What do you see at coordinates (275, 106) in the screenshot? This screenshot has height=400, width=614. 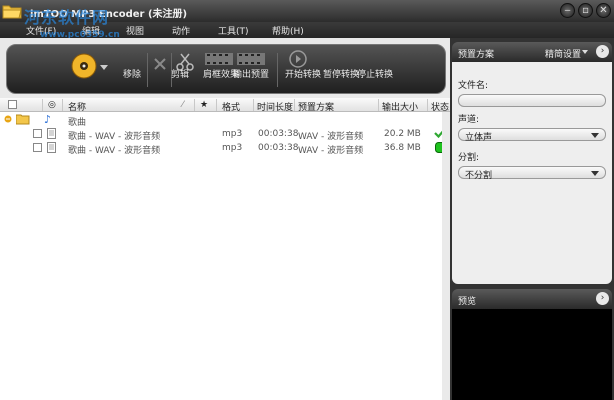 I see `header-duration: 时间长度` at bounding box center [275, 106].